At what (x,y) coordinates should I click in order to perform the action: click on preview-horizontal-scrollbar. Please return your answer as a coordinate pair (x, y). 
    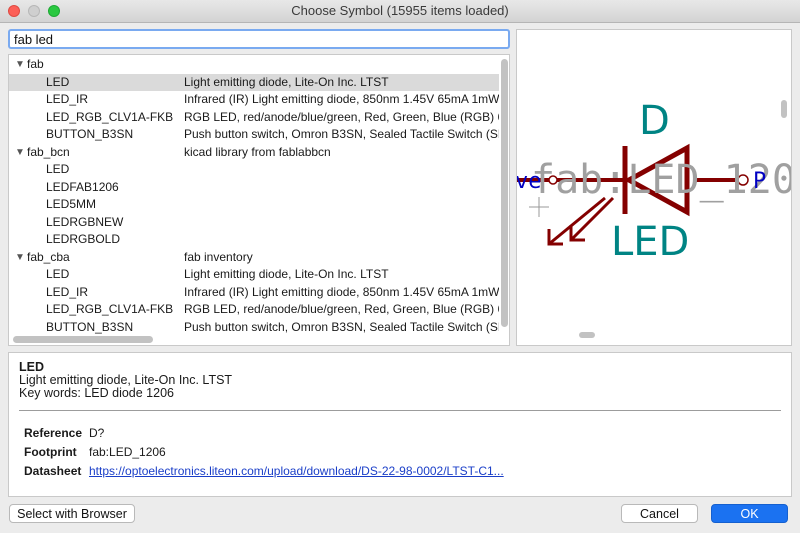
    Looking at the image, I should click on (587, 335).